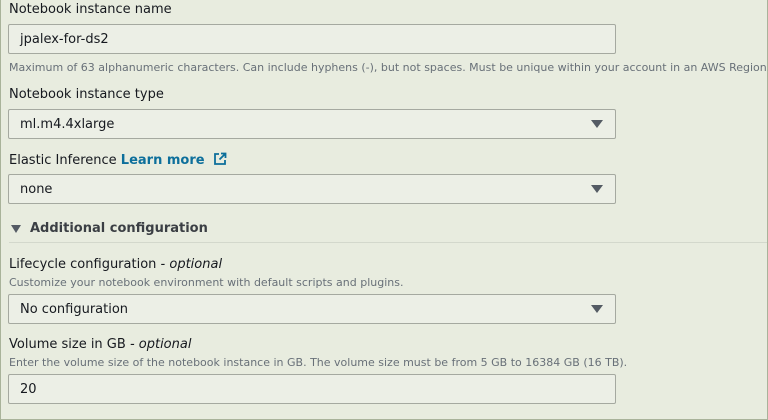 The height and width of the screenshot is (420, 768). Describe the element at coordinates (90, 9) in the screenshot. I see `notebook-name-label: Notebook instance name` at that location.